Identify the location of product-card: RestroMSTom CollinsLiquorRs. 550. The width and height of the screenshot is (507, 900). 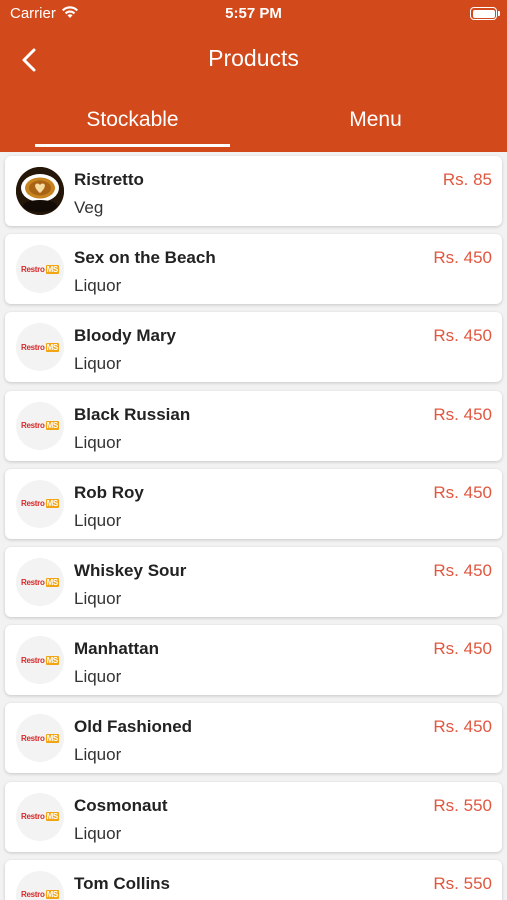
(253, 879).